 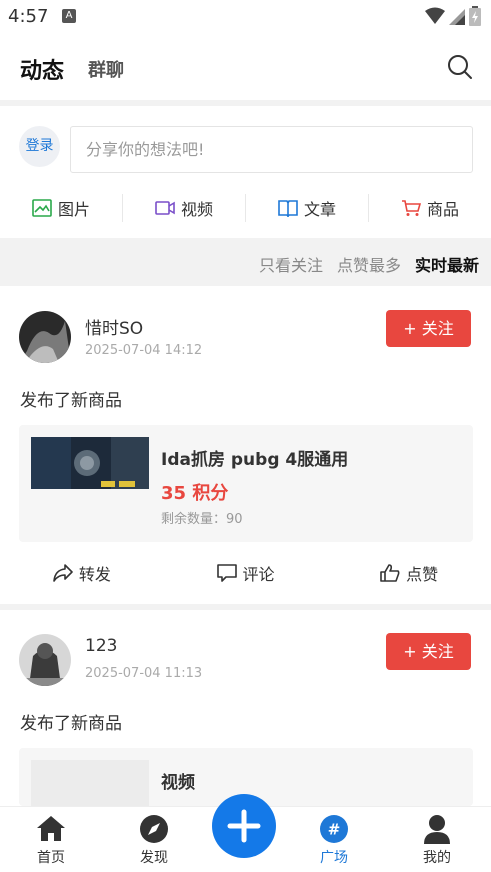 I want to click on app-notification-icon: A, so click(x=69, y=16).